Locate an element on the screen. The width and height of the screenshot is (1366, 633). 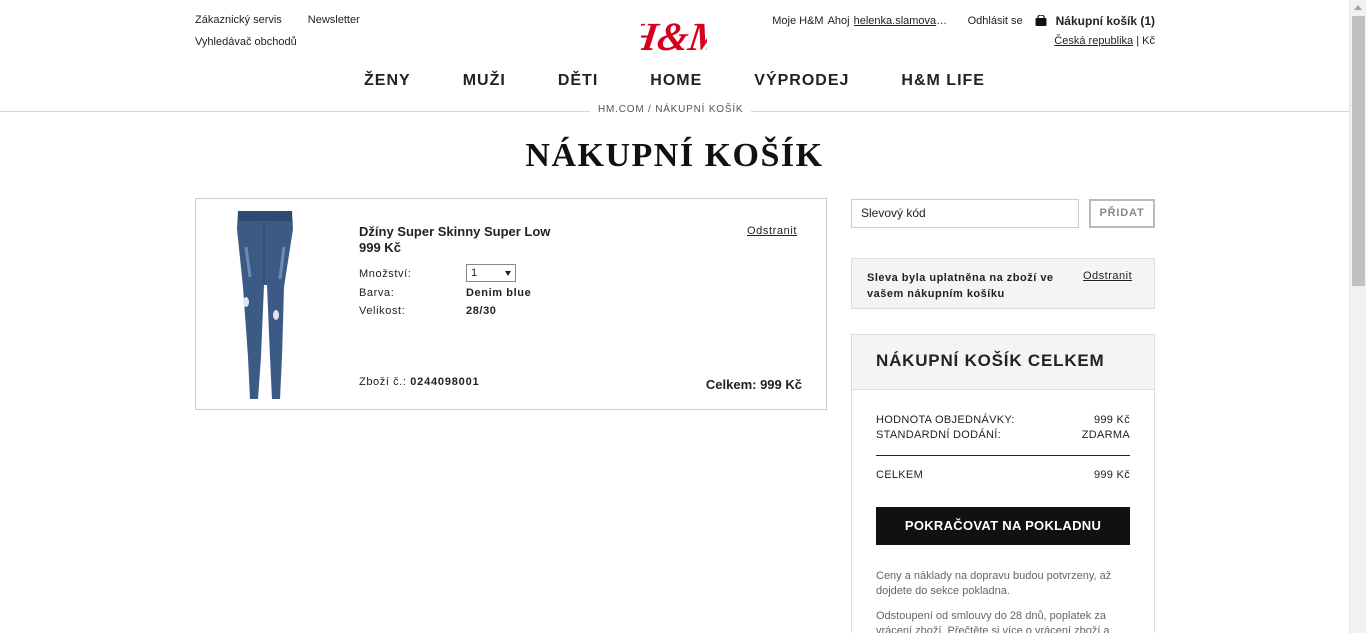
total-label: CELKEM is located at coordinates (900, 475).